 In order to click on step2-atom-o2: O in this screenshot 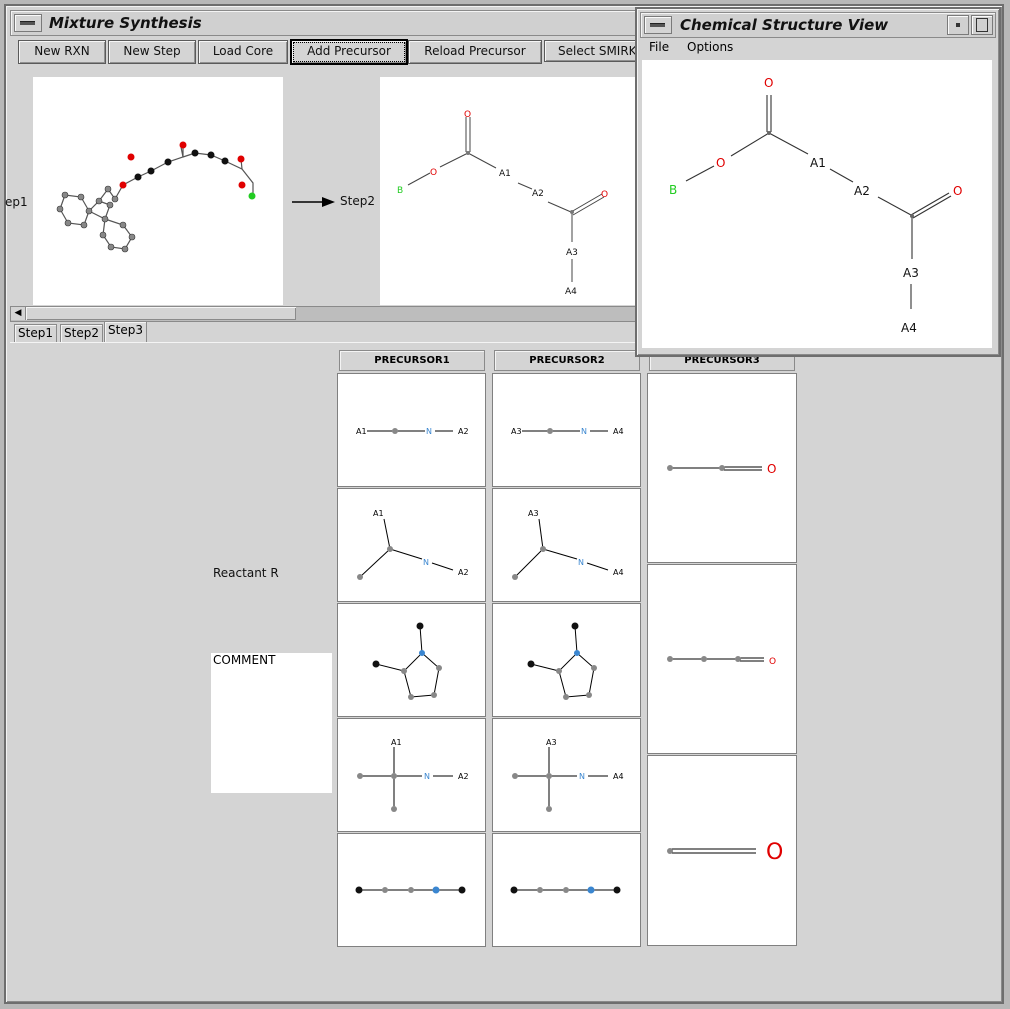, I will do `click(433, 173)`.